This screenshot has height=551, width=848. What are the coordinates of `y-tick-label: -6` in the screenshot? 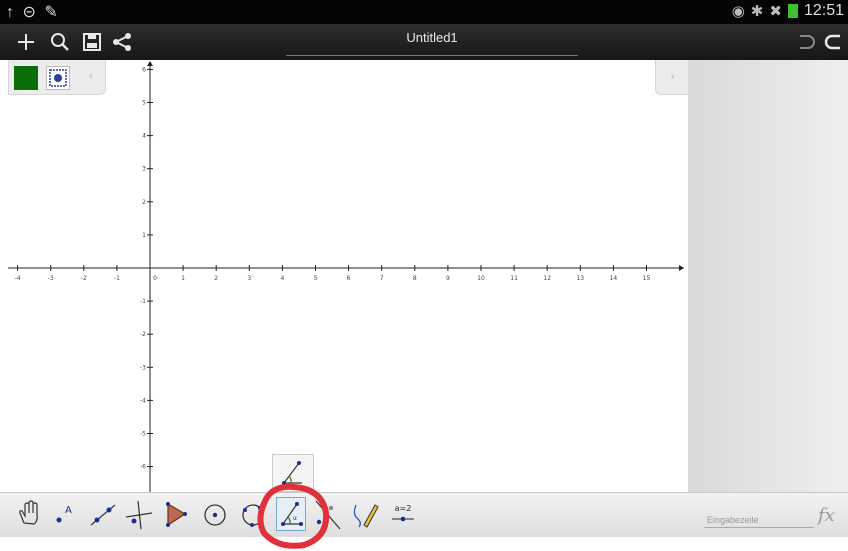 It's located at (143, 467).